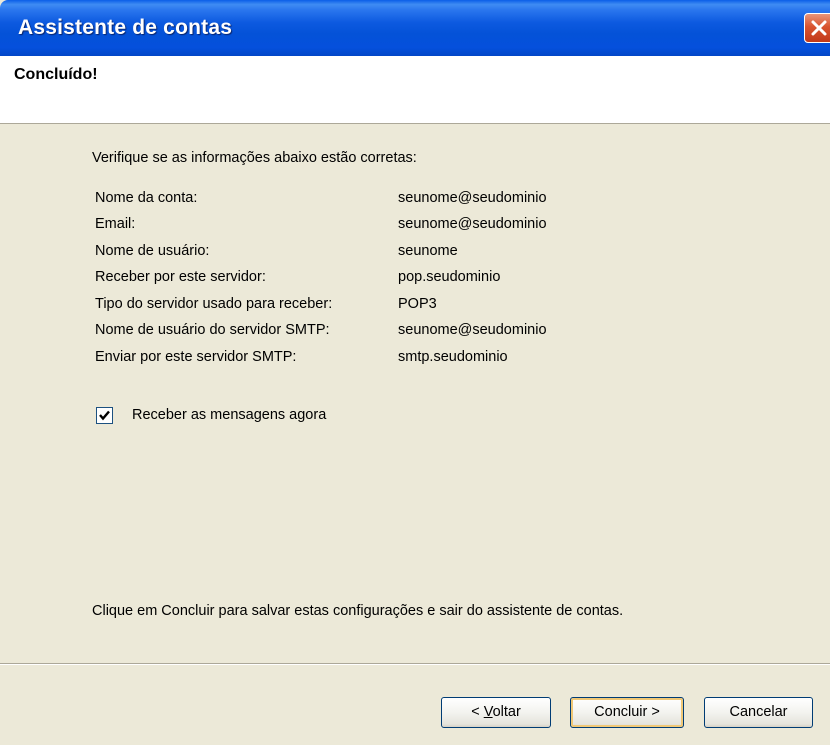 The image size is (830, 745). I want to click on finish-button: Concluir >, so click(627, 712).